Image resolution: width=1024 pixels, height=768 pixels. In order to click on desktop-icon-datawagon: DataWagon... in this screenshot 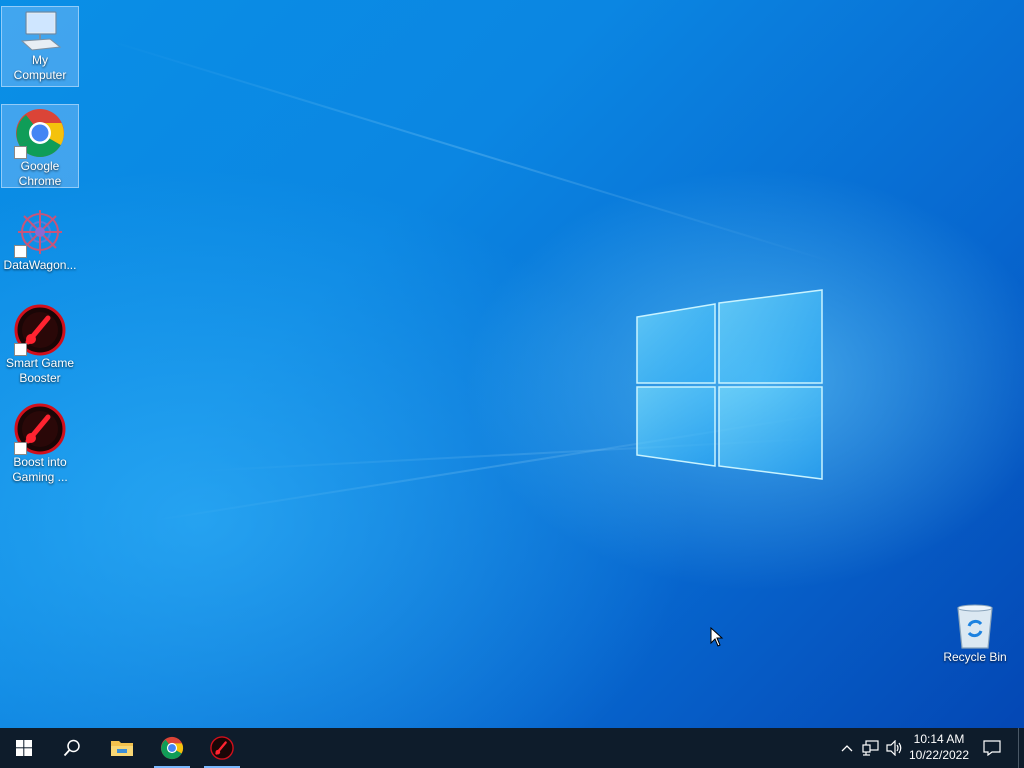, I will do `click(40, 240)`.